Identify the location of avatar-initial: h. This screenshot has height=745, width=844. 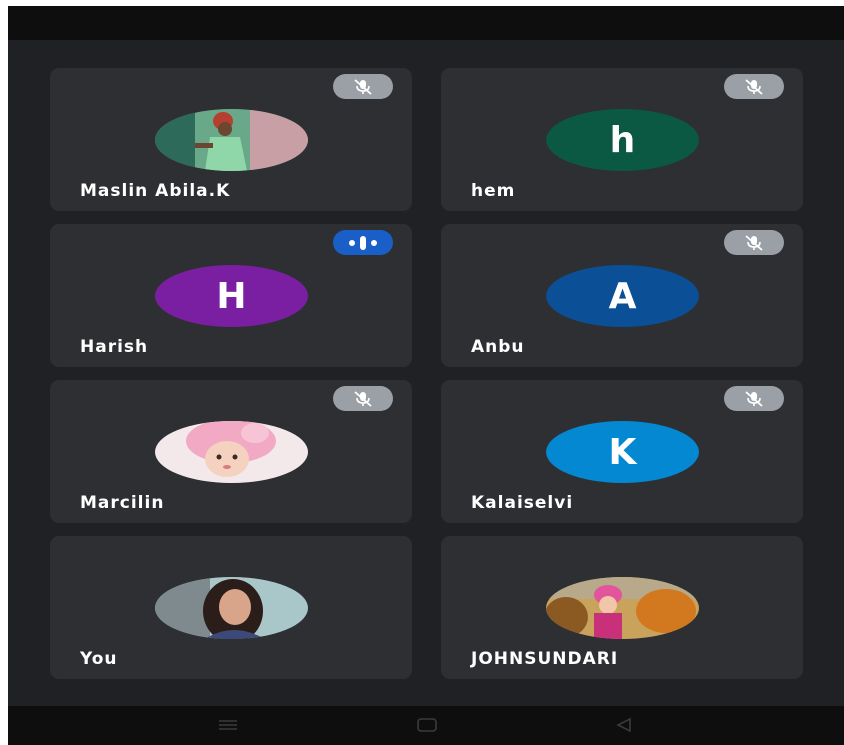
(622, 140).